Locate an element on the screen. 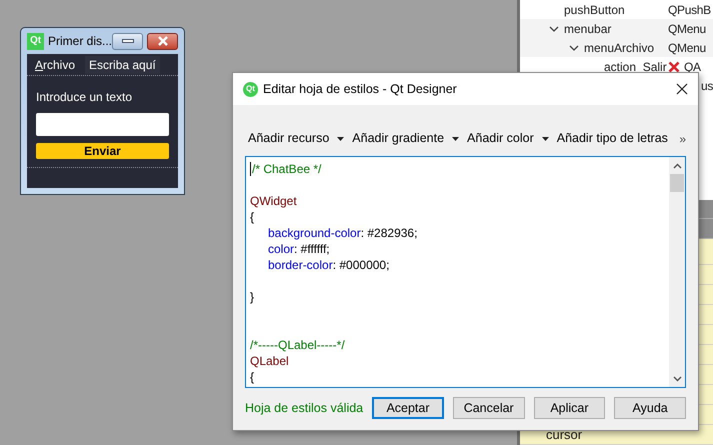 This screenshot has height=445, width=713. toolbar-button: Añadir color is located at coordinates (508, 138).